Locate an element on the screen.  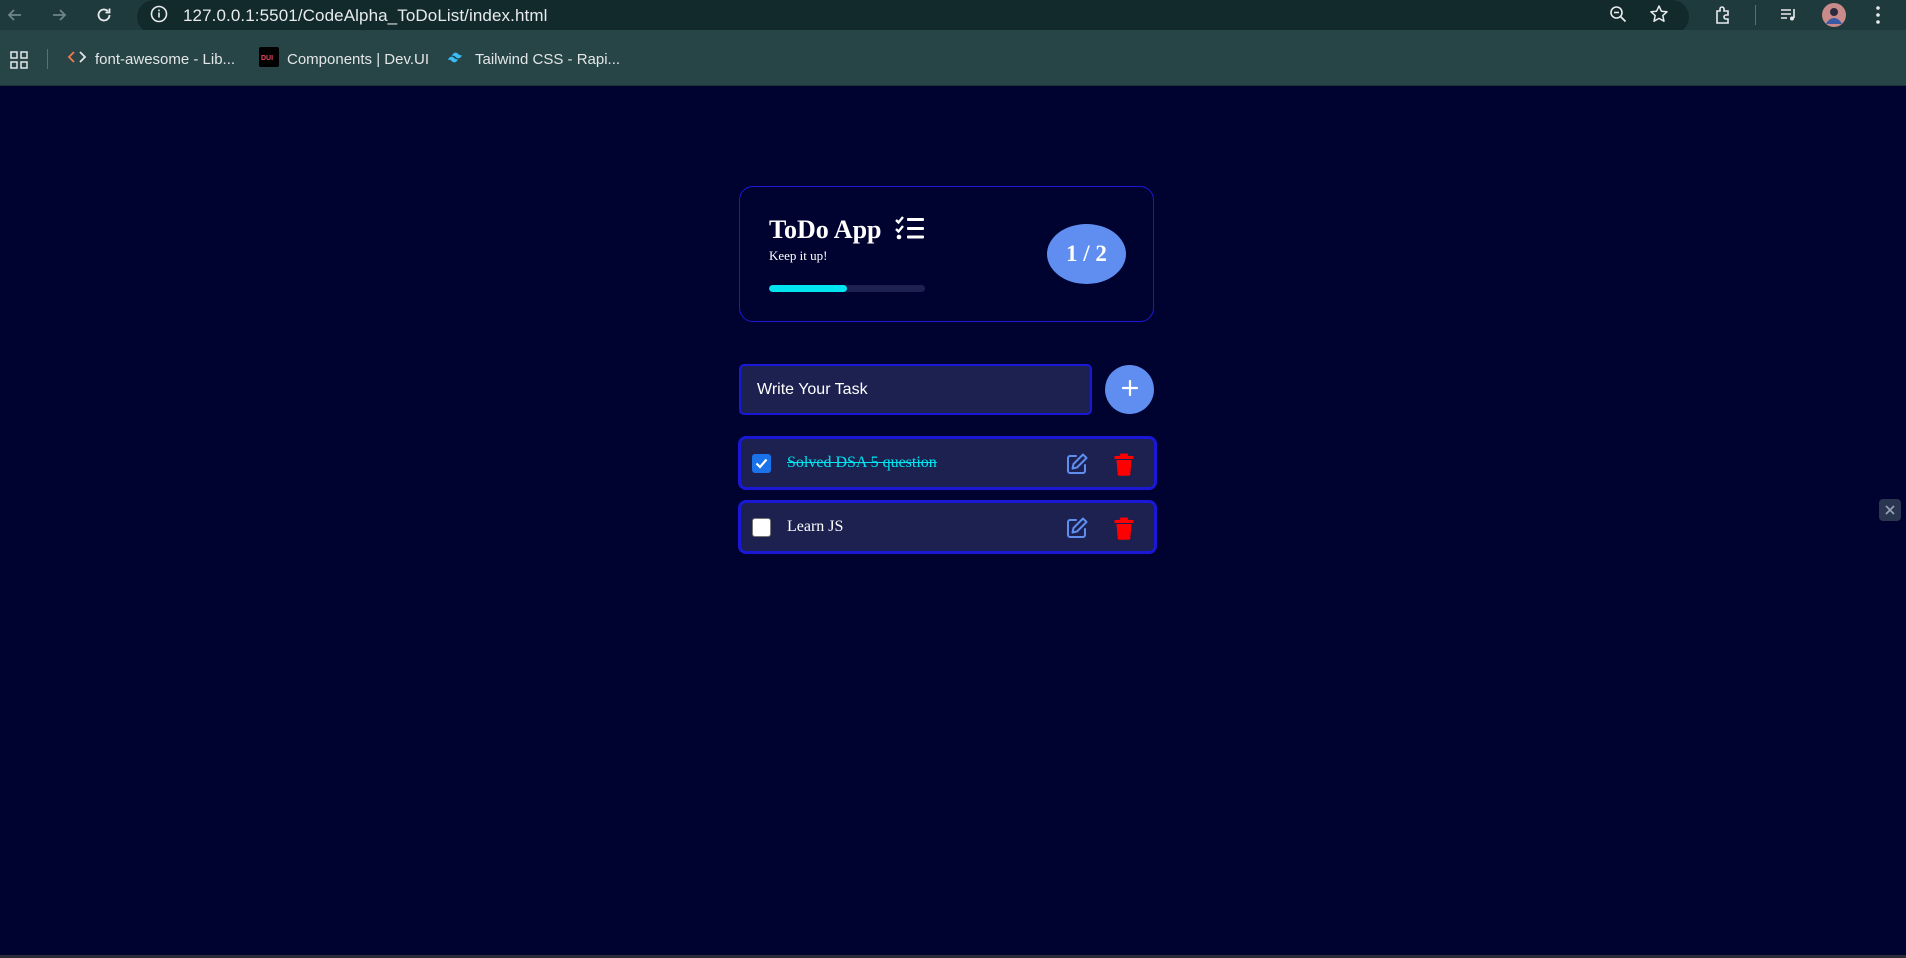
add-task-button is located at coordinates (1129, 389).